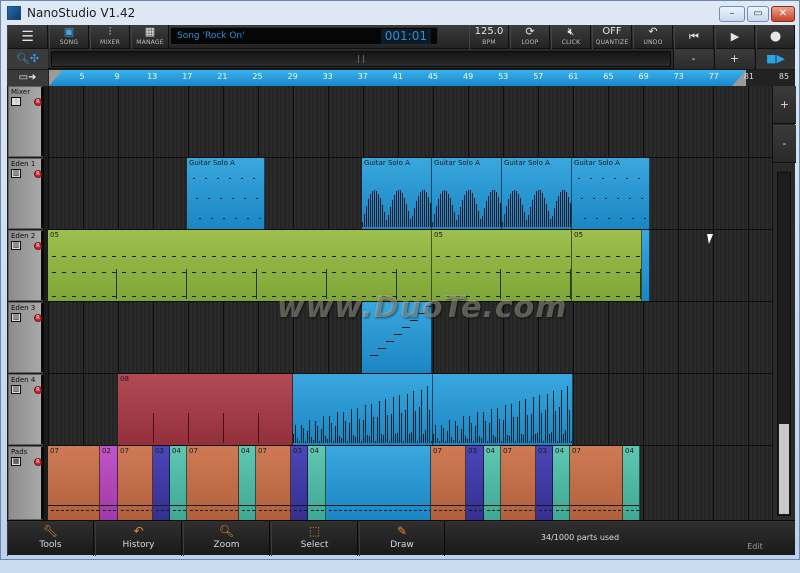 The height and width of the screenshot is (573, 800). Describe the element at coordinates (109, 483) in the screenshot. I see `clip: 02` at that location.